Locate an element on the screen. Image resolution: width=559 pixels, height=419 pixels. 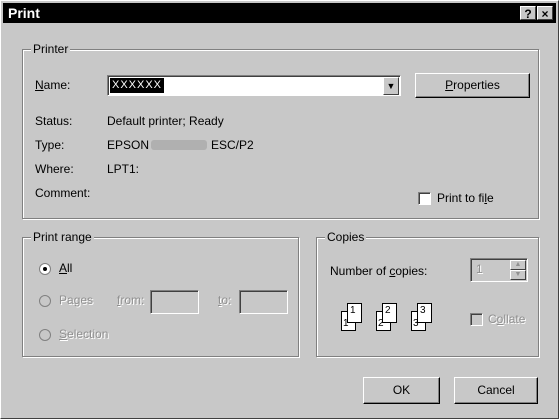
printer-group-label: Printer is located at coordinates (51, 49).